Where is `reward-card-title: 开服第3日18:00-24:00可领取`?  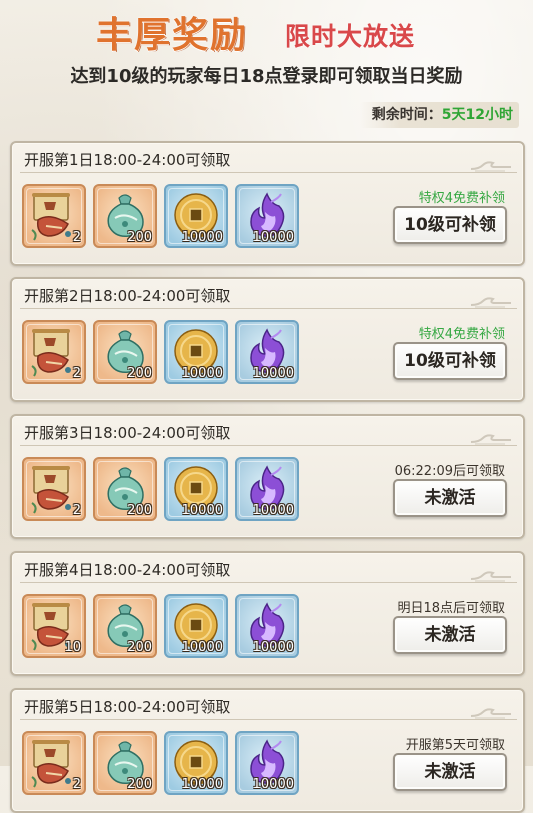 reward-card-title: 开服第3日18:00-24:00可领取 is located at coordinates (127, 433).